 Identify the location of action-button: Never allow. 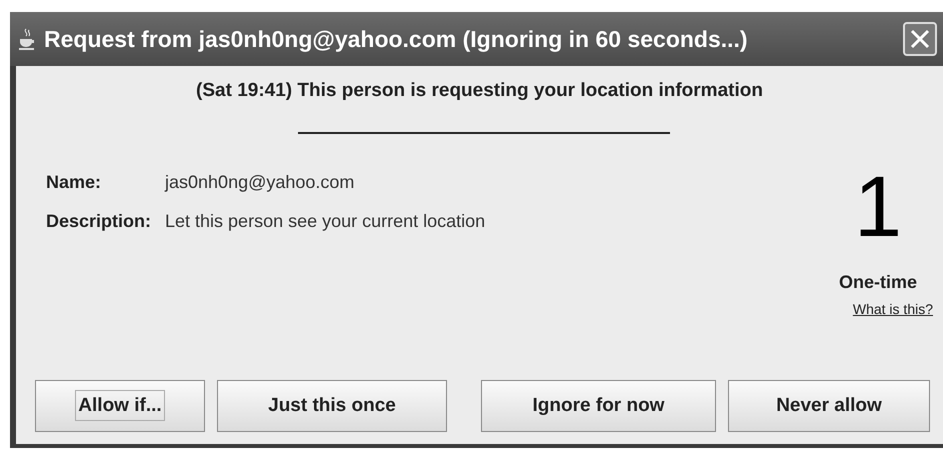
(829, 406).